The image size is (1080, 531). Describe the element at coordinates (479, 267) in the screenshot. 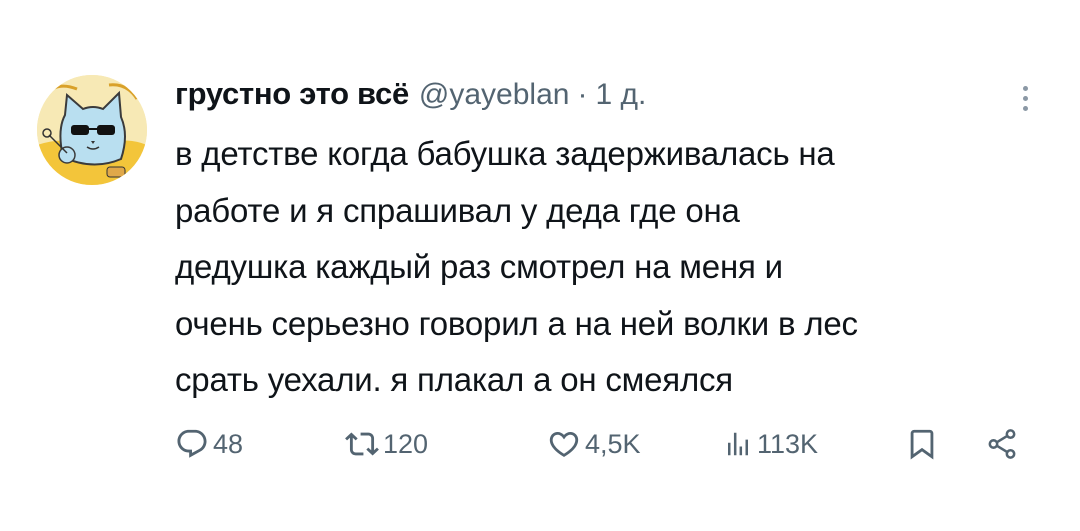

I see `tweet-text-line: дедушка каждый раз смотрел на меня и` at that location.